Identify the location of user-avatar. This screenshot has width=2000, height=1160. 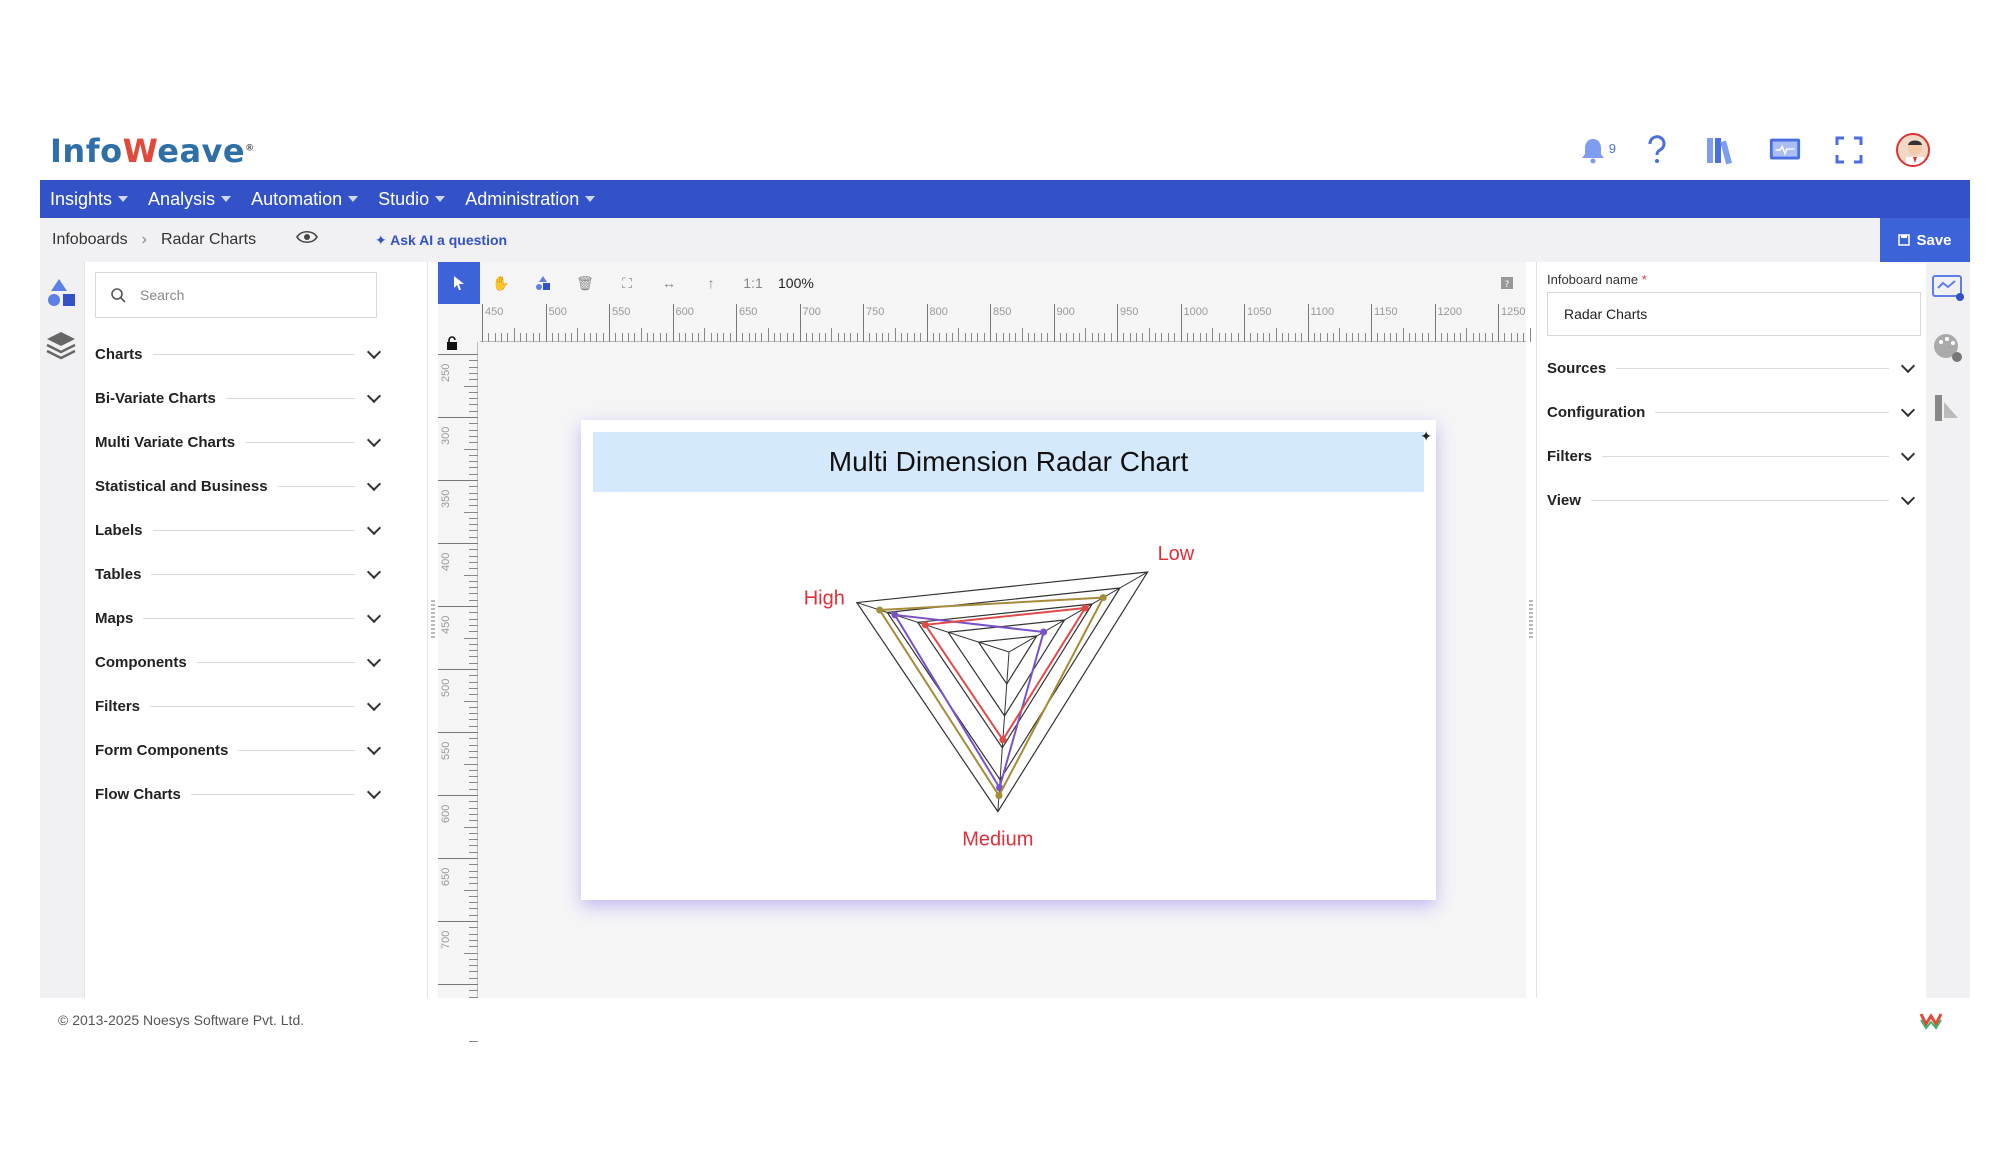
(1913, 150).